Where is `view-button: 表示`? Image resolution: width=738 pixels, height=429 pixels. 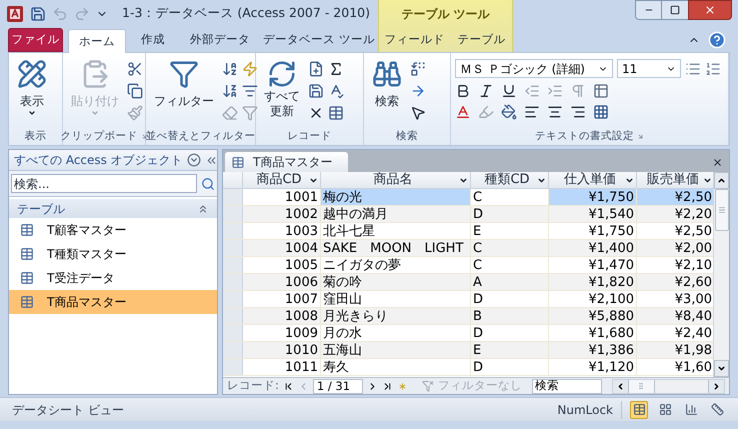
view-button: 表示 is located at coordinates (32, 87).